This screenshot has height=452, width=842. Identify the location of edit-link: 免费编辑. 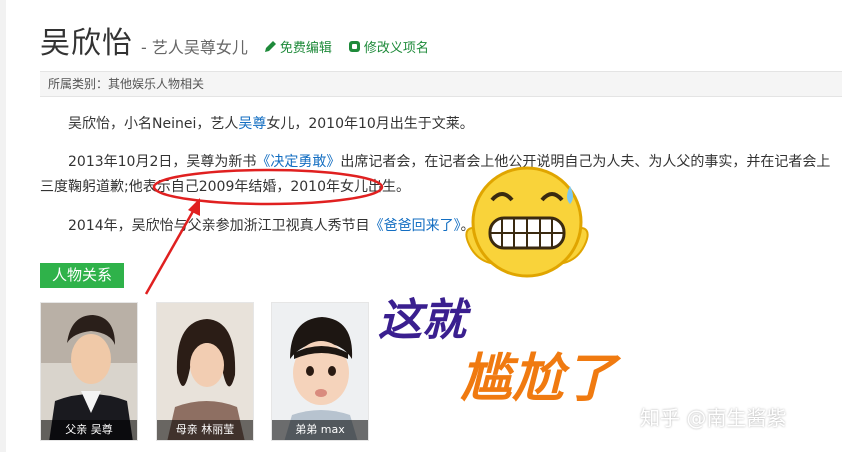
(298, 46).